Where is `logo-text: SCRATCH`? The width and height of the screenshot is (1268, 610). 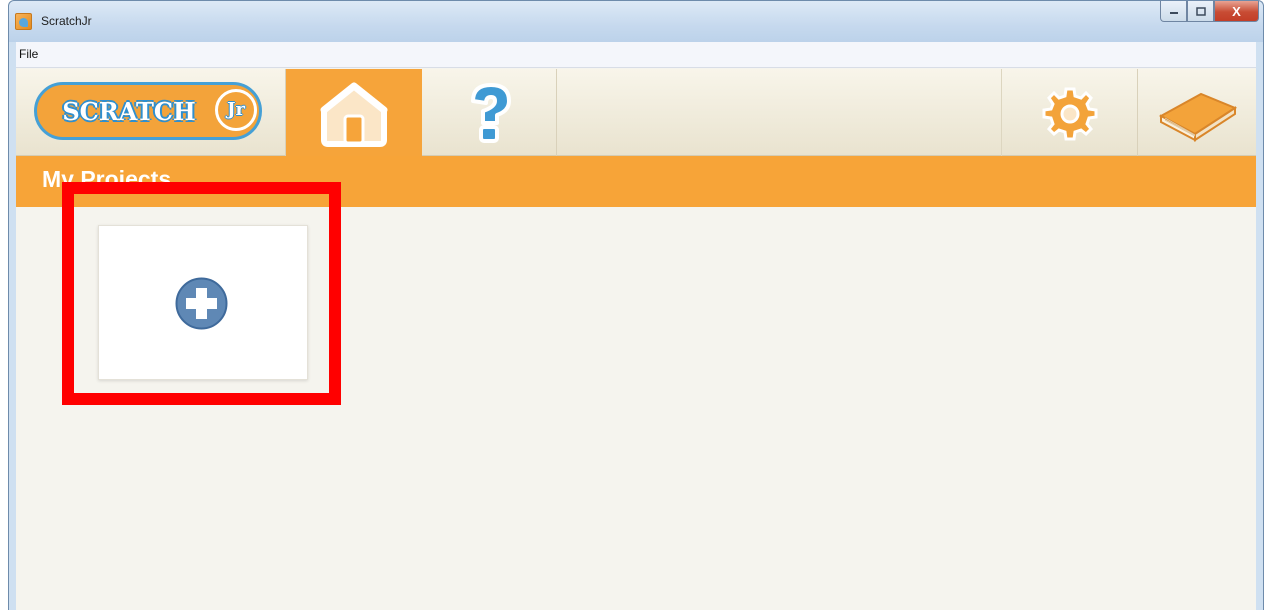
logo-text: SCRATCH is located at coordinates (129, 111).